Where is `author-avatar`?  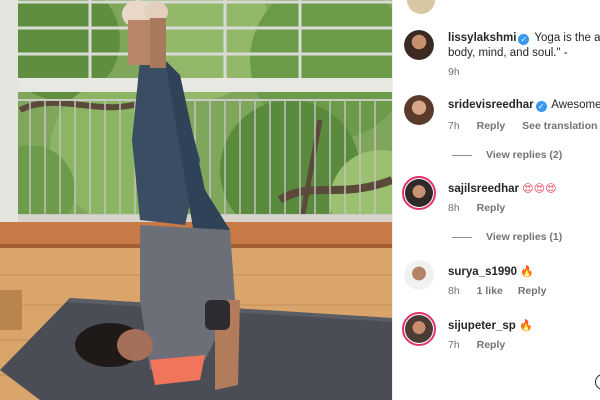
author-avatar is located at coordinates (421, 7).